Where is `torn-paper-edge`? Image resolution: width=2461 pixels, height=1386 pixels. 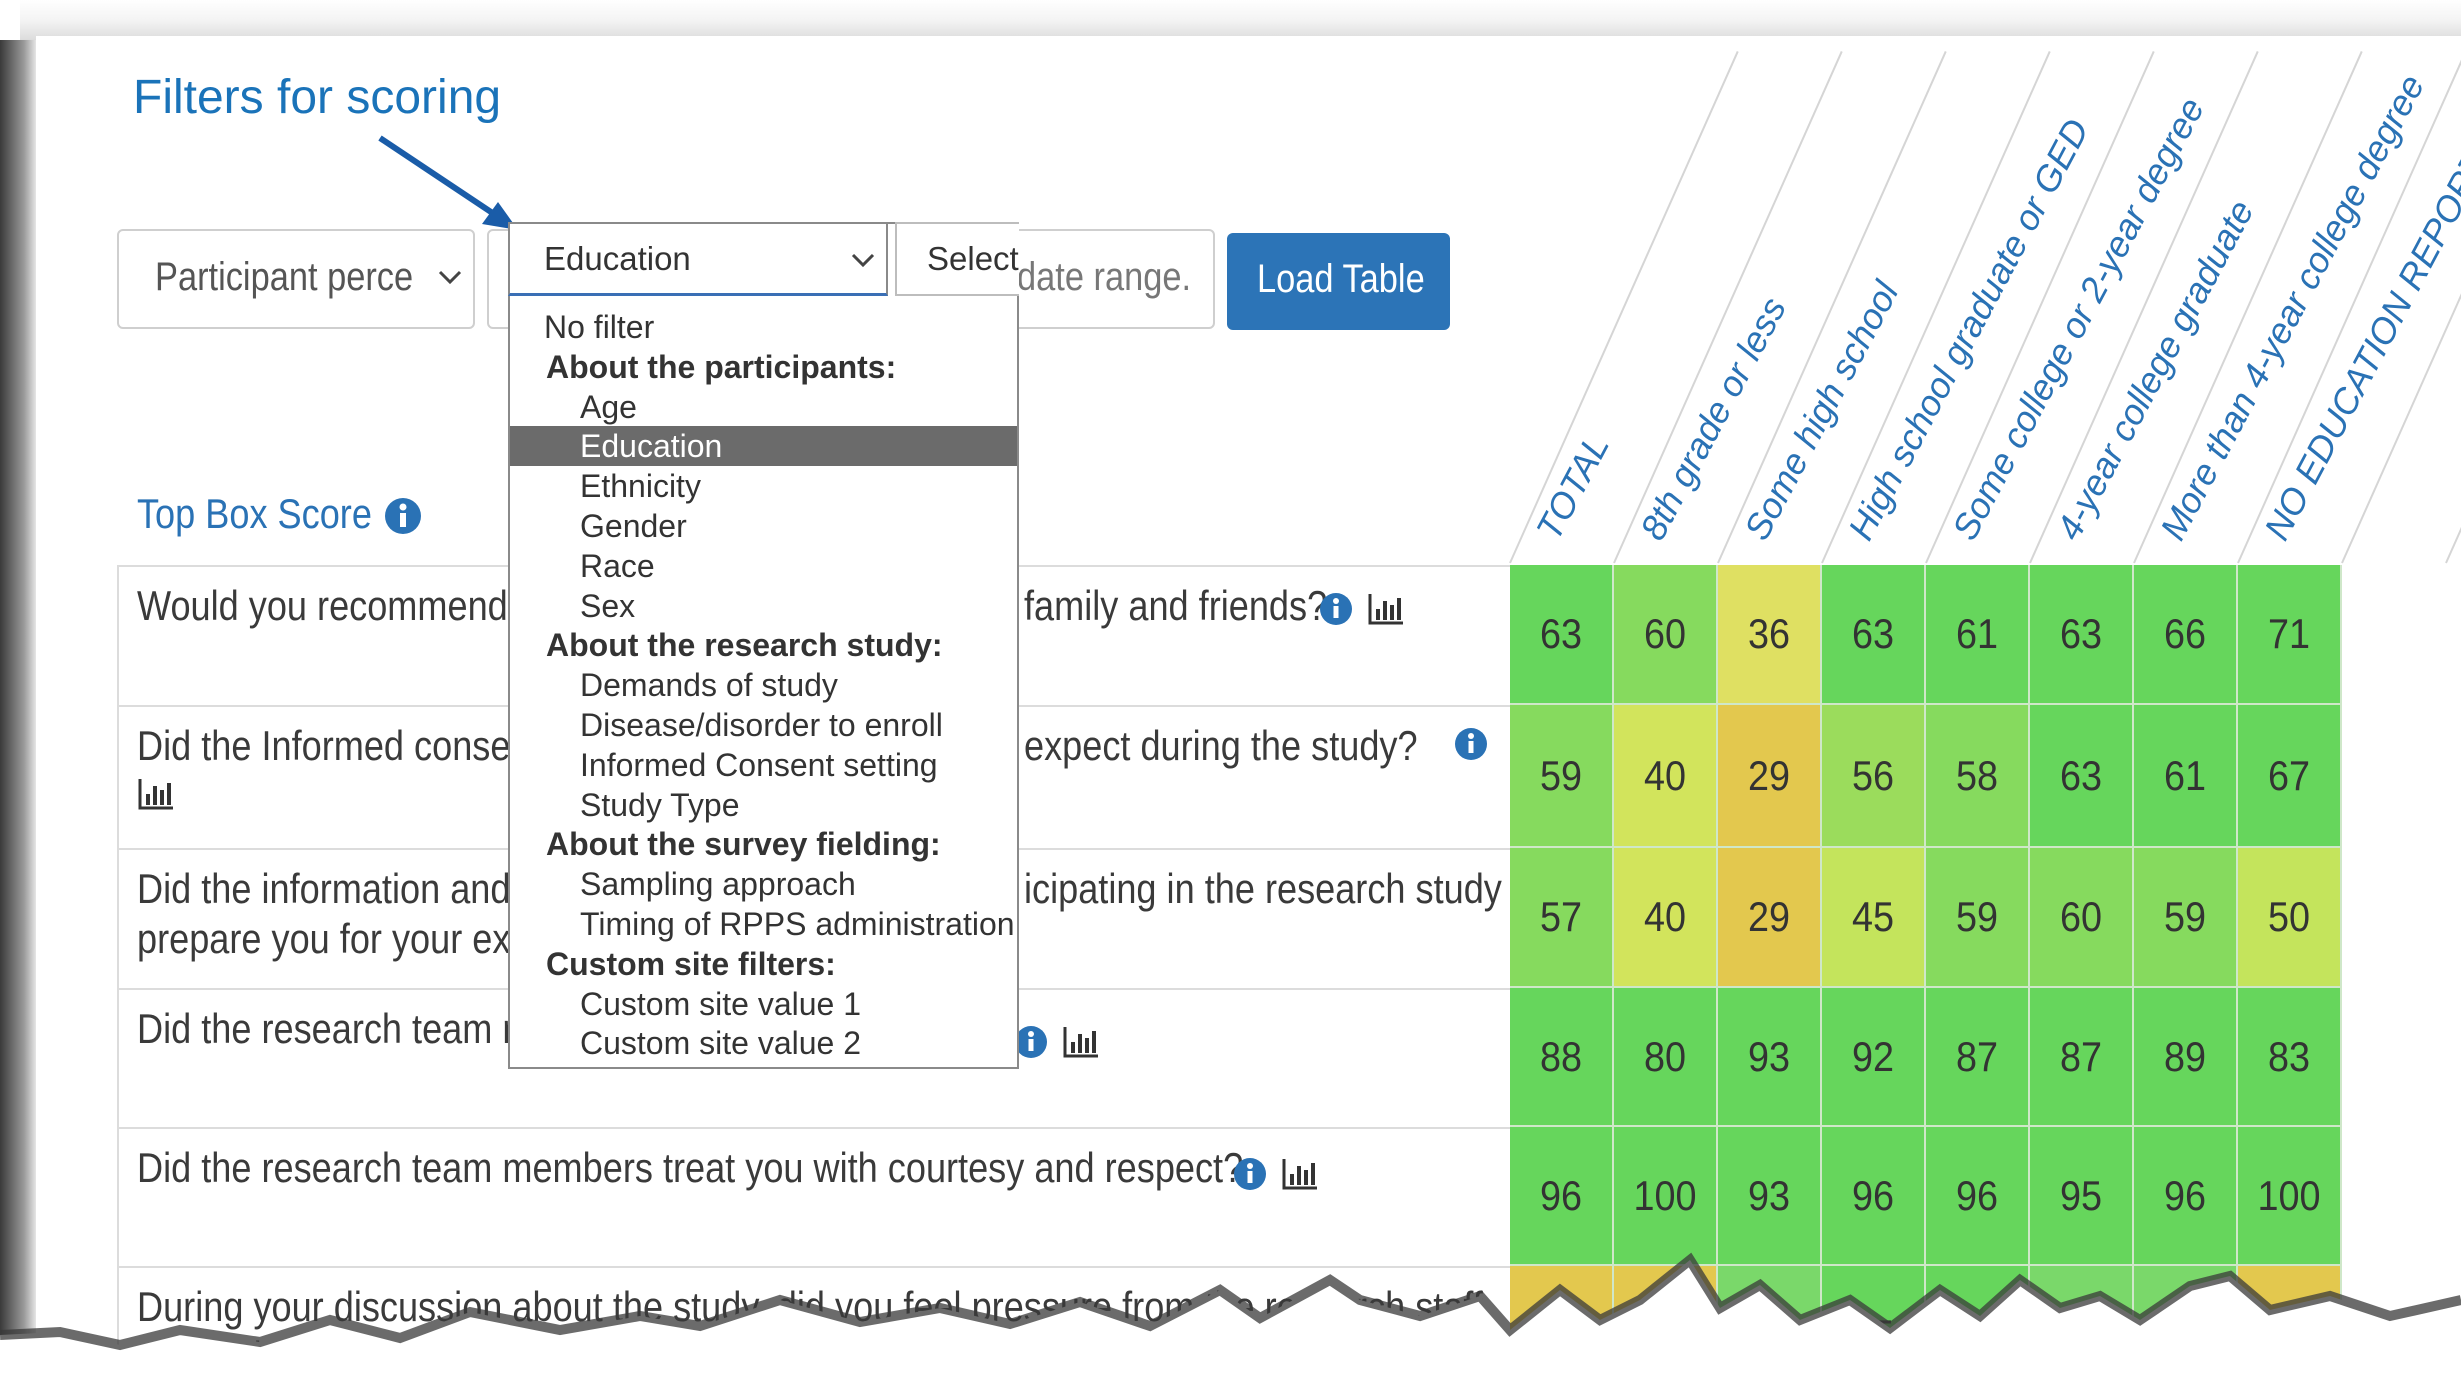
torn-paper-edge is located at coordinates (1230, 1319).